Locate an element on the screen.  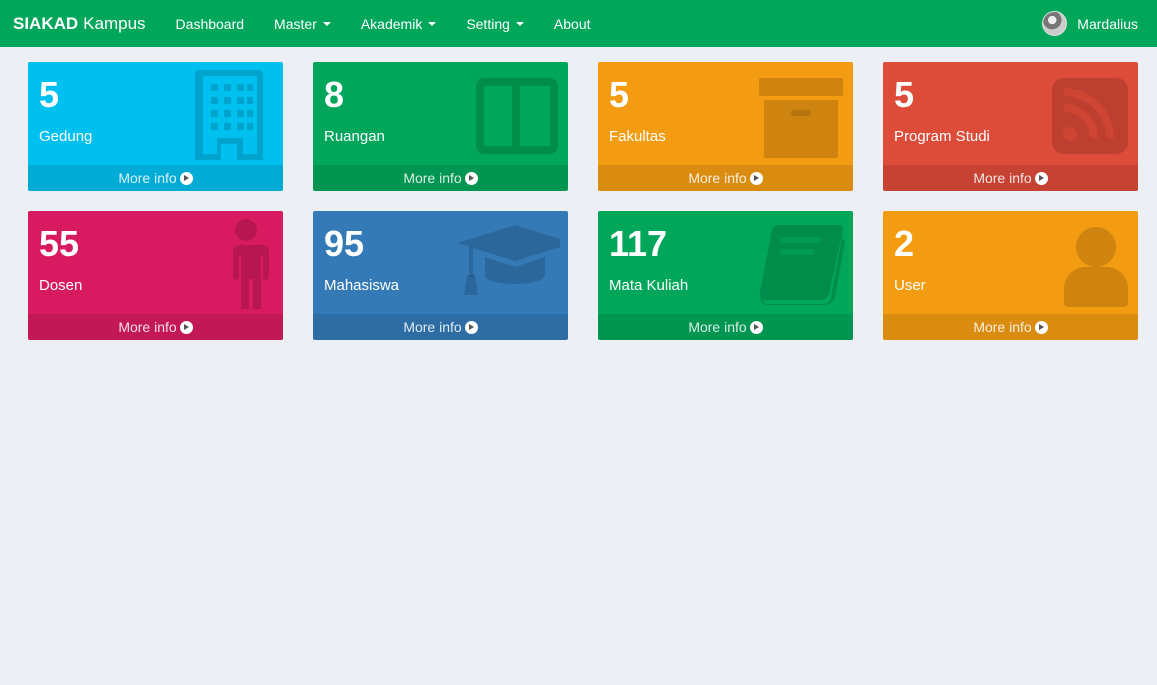
stat-value: 55 is located at coordinates (59, 243).